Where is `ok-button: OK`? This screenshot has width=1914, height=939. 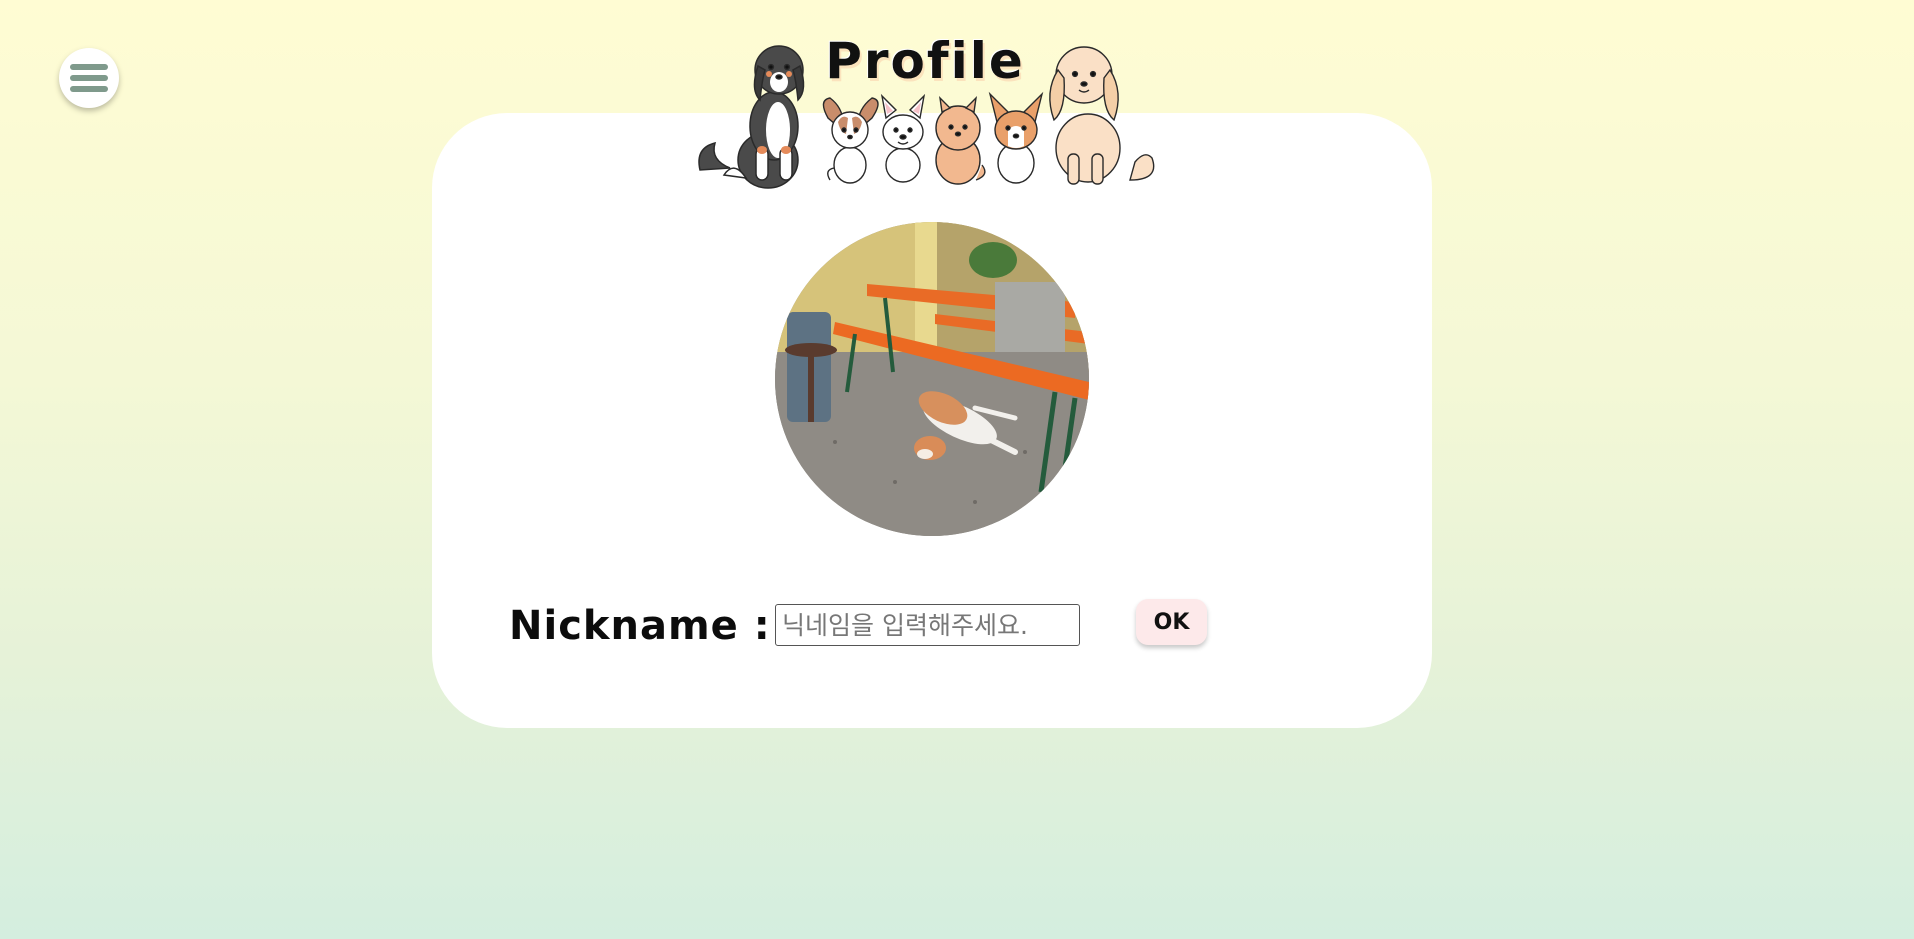
ok-button: OK is located at coordinates (1171, 622).